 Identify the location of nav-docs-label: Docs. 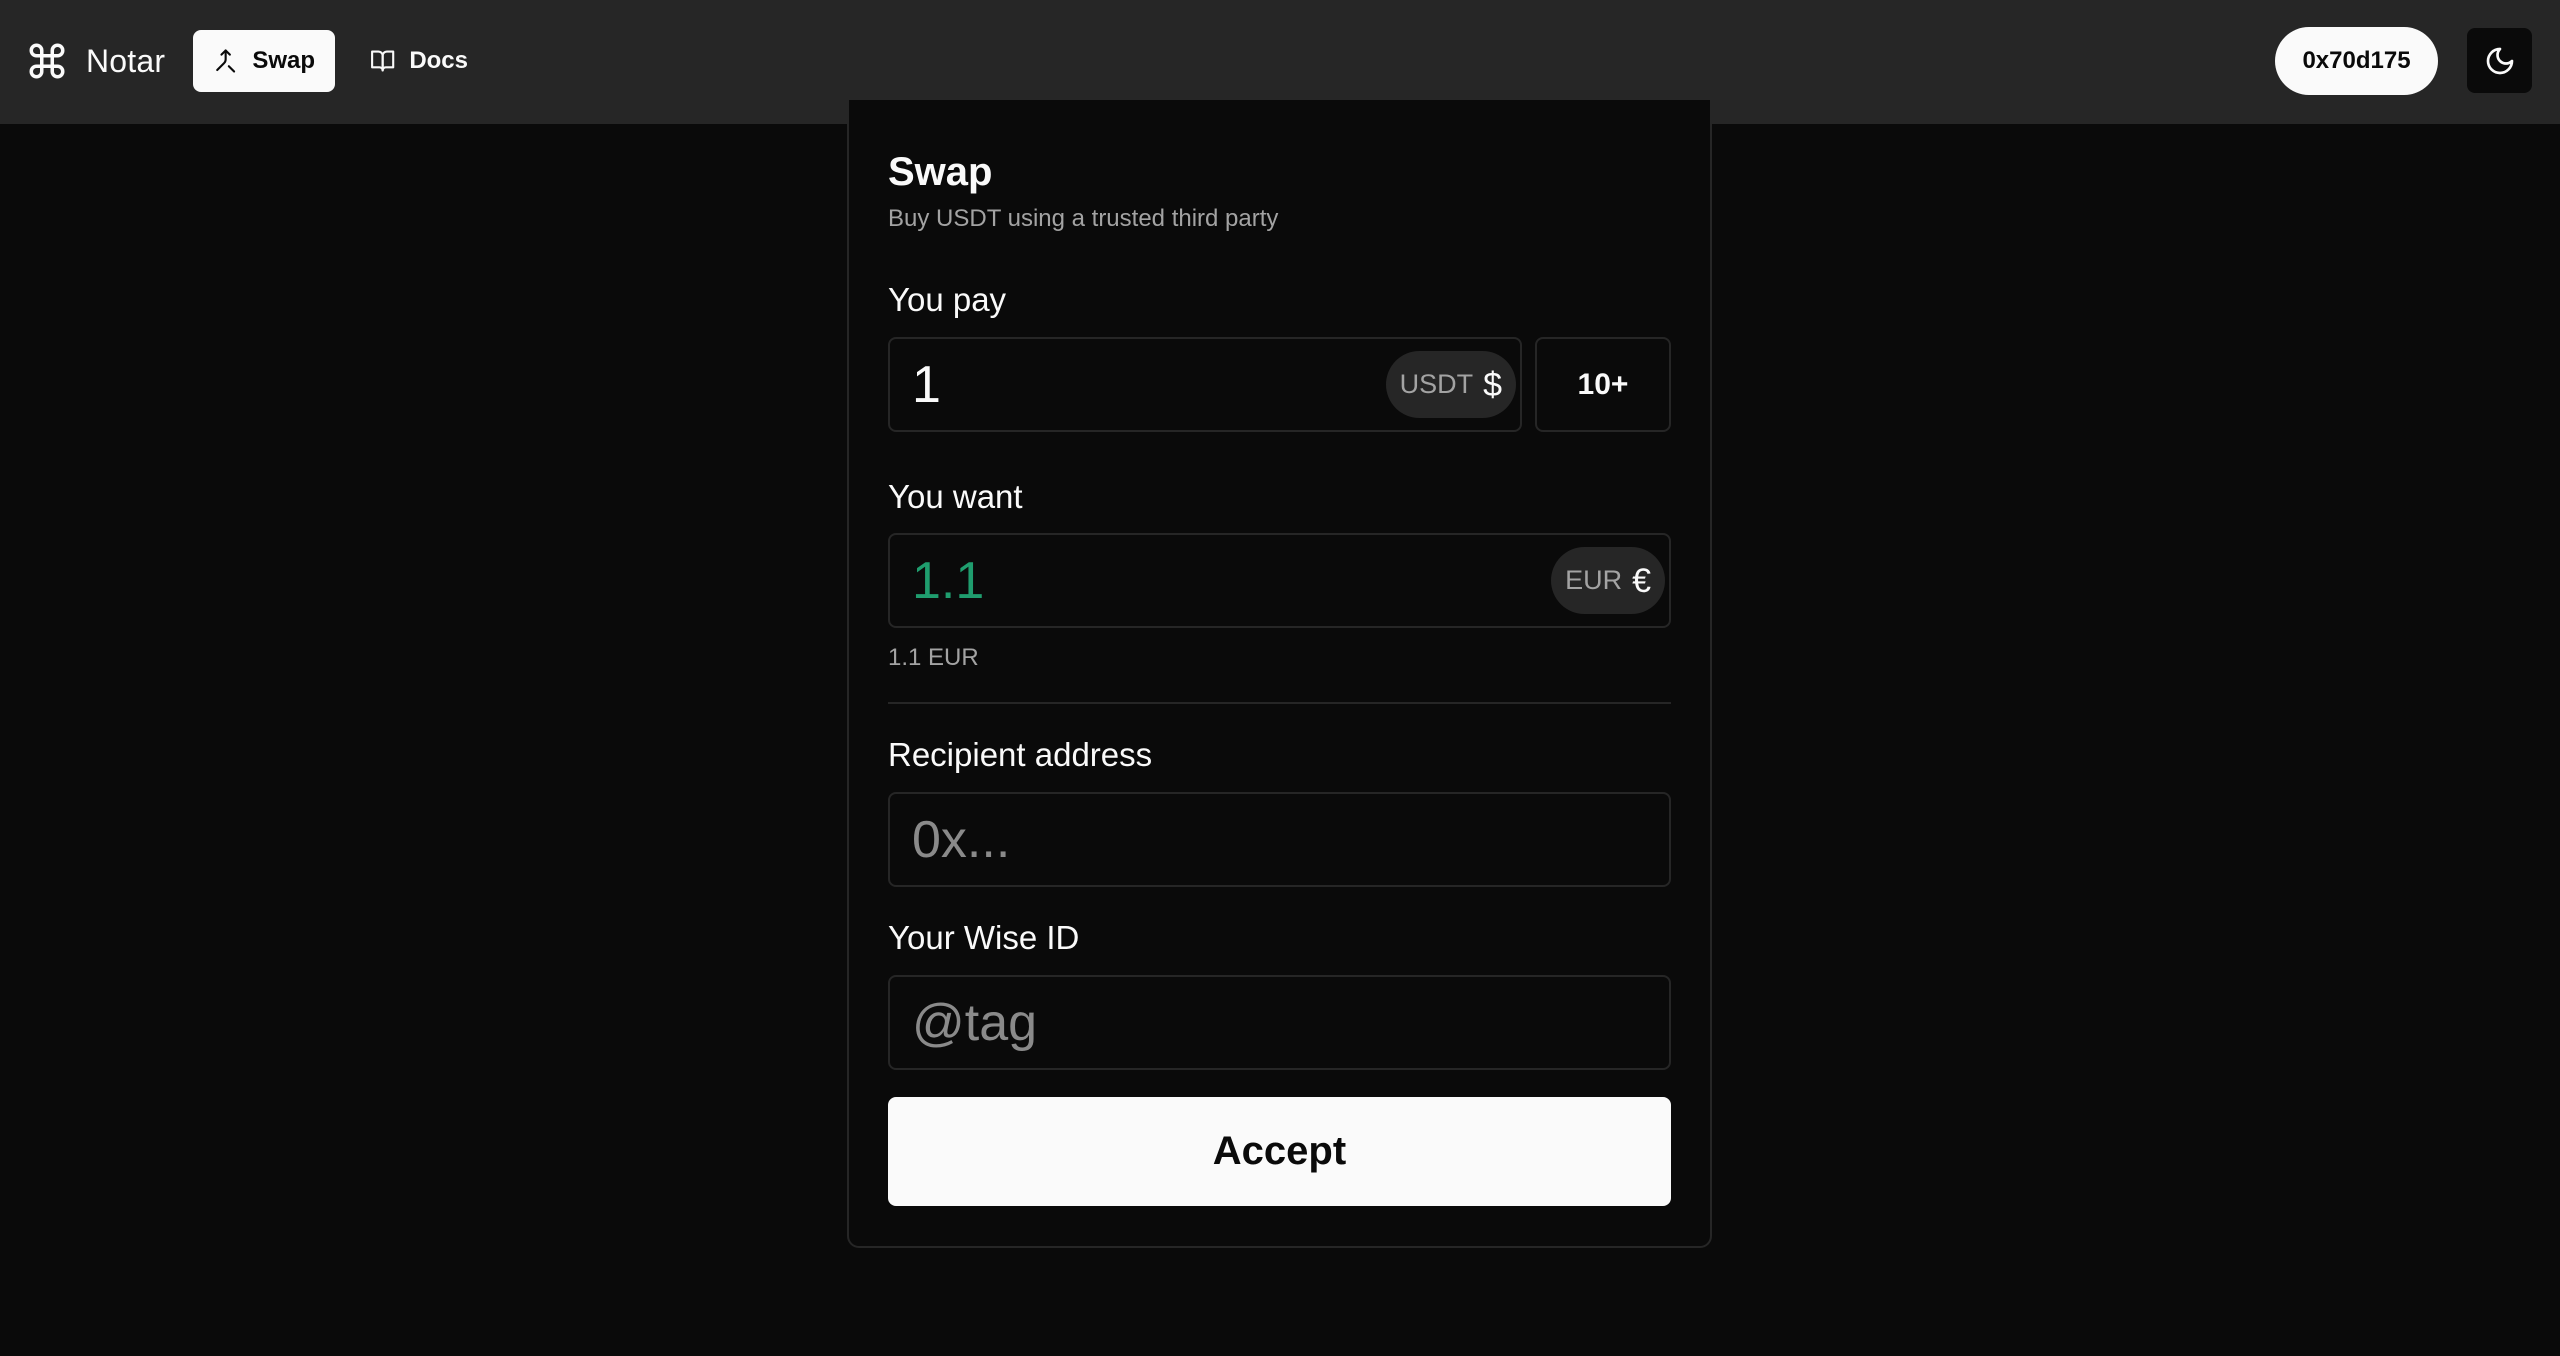
(438, 60).